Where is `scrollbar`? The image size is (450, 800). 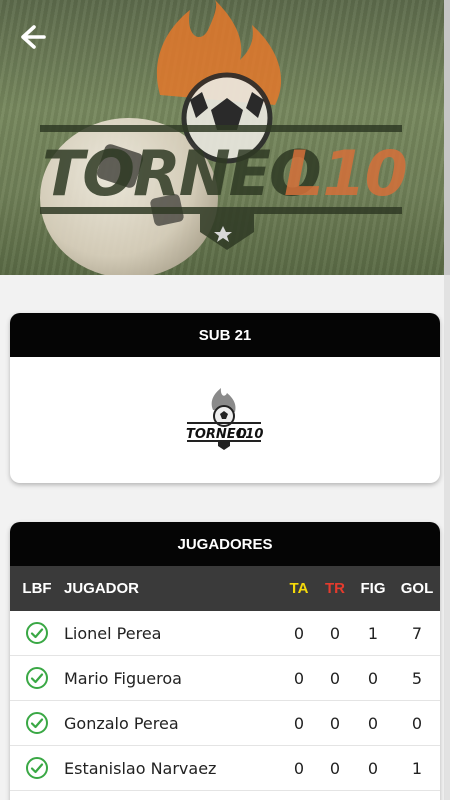
scrollbar is located at coordinates (447, 400).